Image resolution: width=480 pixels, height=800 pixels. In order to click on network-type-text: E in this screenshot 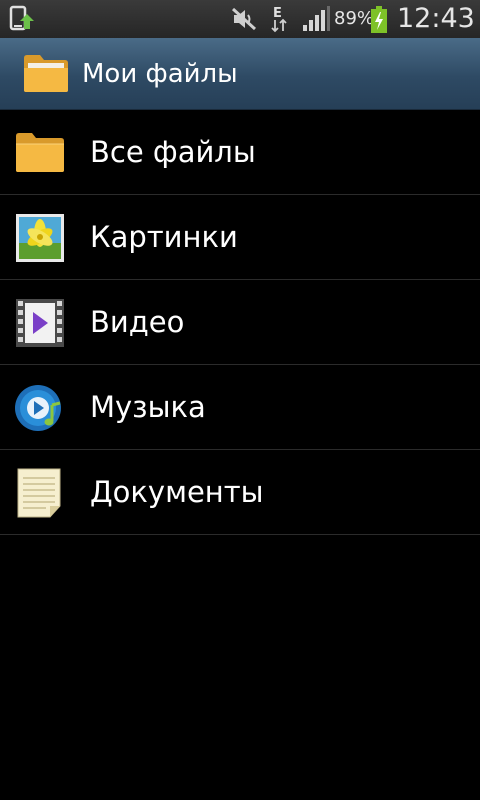, I will do `click(277, 13)`.